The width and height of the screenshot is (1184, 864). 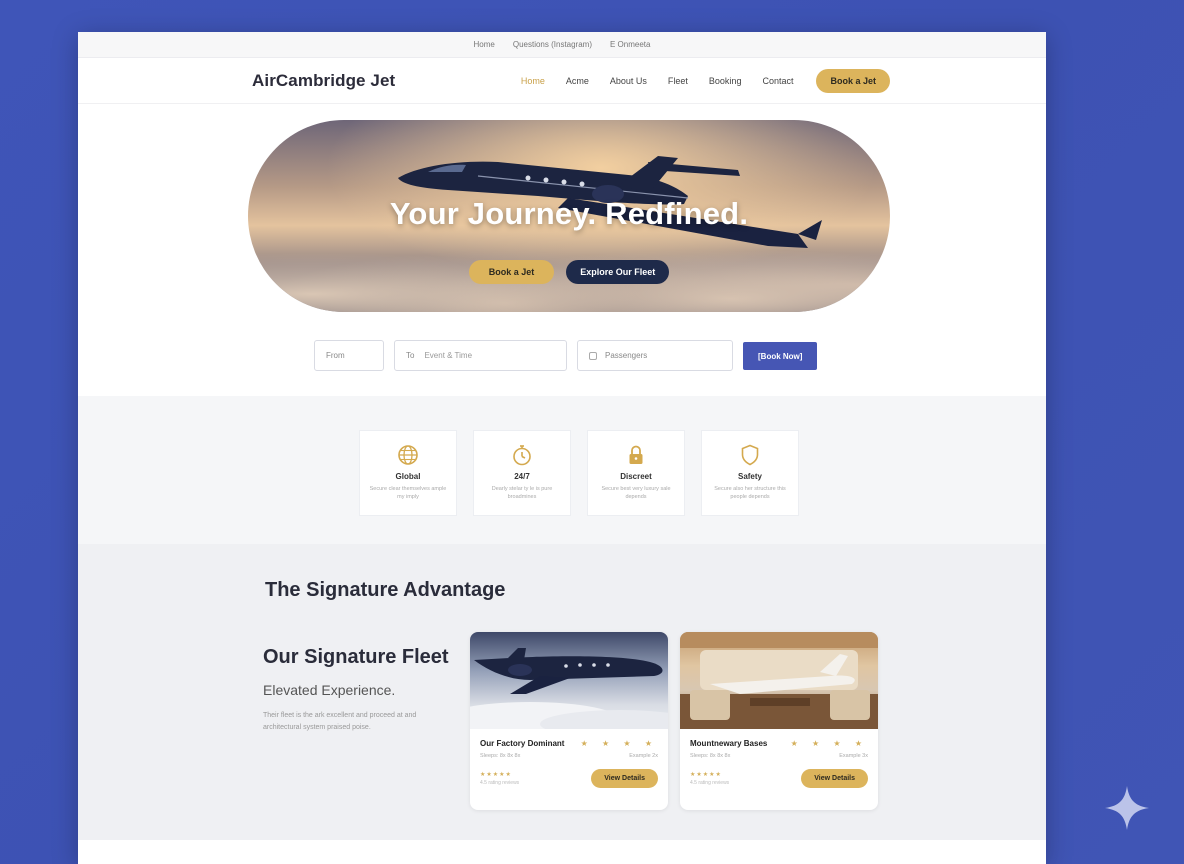 I want to click on jet-interior-image, so click(x=779, y=680).